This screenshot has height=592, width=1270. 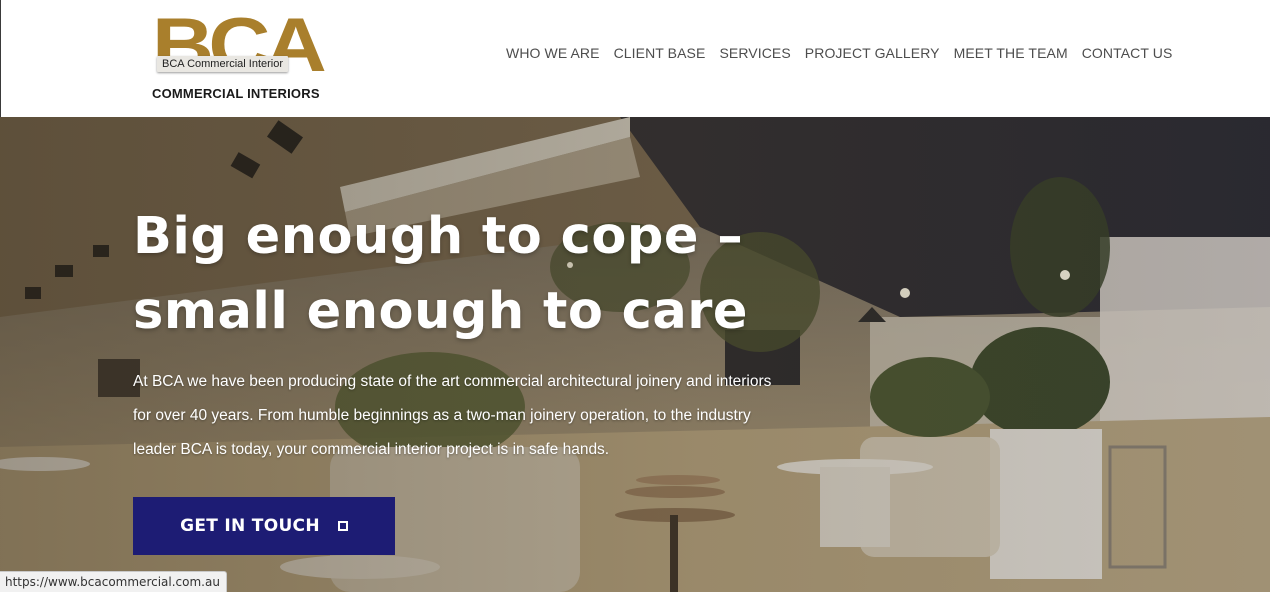 What do you see at coordinates (1011, 53) in the screenshot?
I see `nav-meet-the-team: MEET THE TEAM` at bounding box center [1011, 53].